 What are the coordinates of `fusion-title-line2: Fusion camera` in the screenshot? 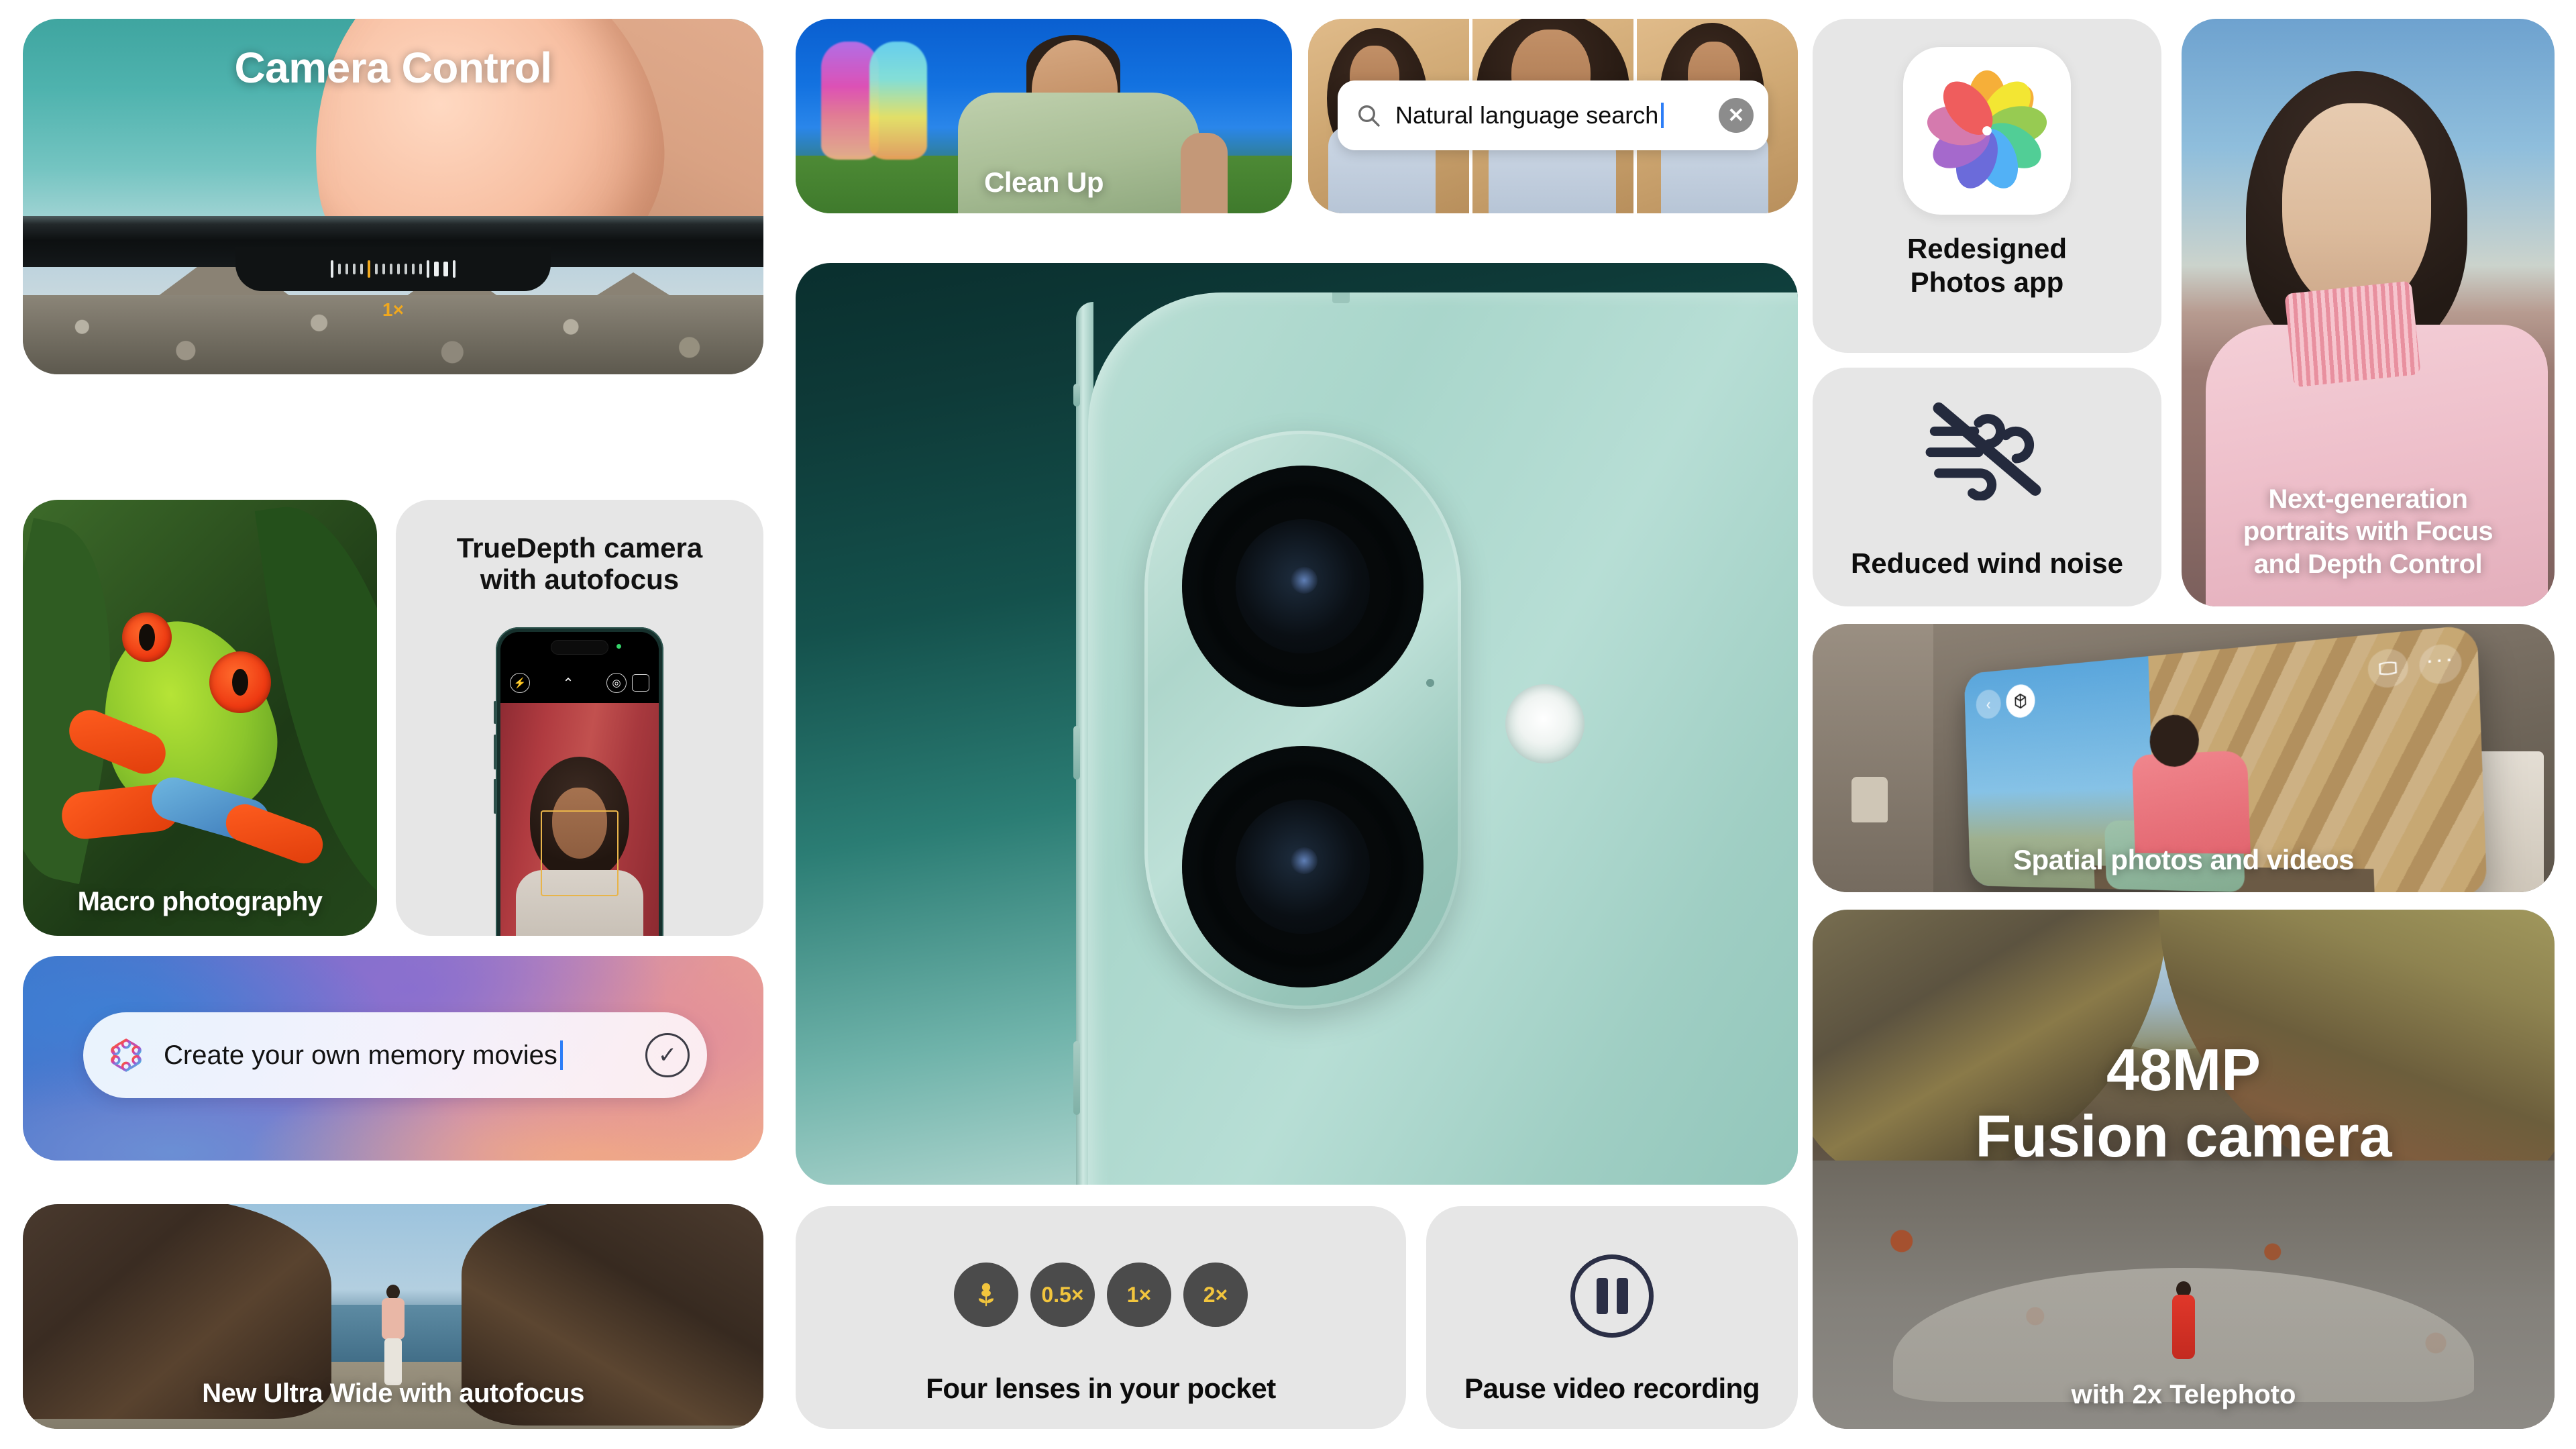 It's located at (2183, 1135).